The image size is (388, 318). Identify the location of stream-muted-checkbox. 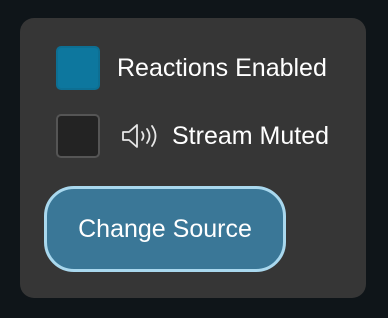
(78, 136).